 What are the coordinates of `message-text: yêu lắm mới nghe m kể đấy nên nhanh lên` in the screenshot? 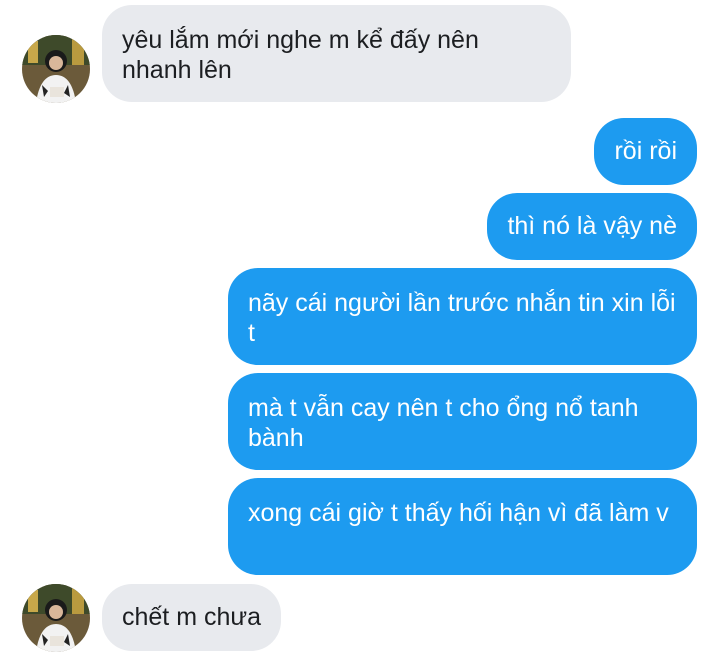 It's located at (300, 55).